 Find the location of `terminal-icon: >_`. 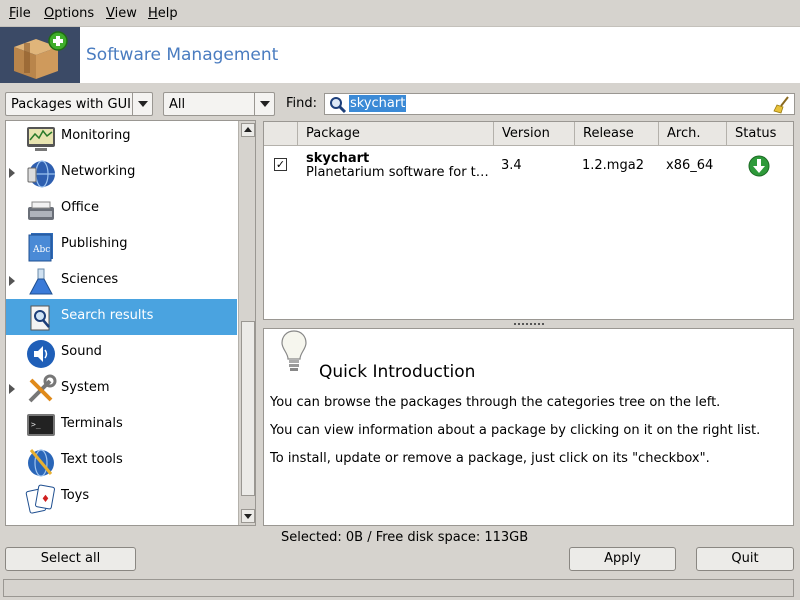

terminal-icon: >_ is located at coordinates (41, 425).